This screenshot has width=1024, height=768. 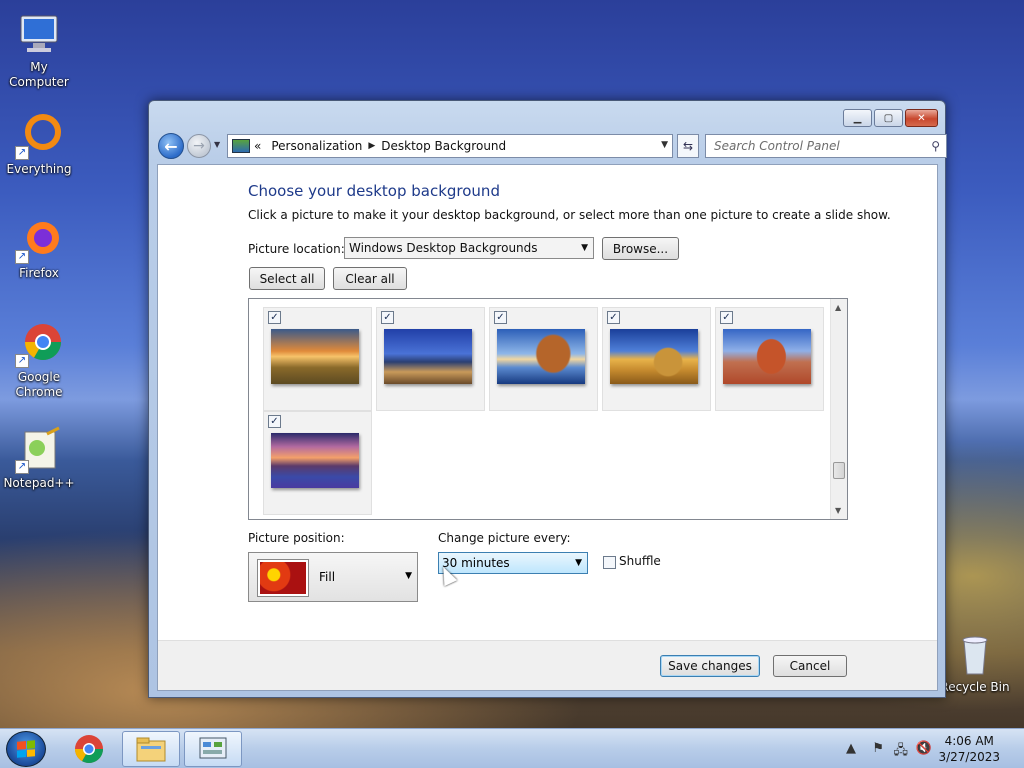 I want to click on desktop-icon-chrome: ↗ Google Chrome, so click(x=39, y=360).